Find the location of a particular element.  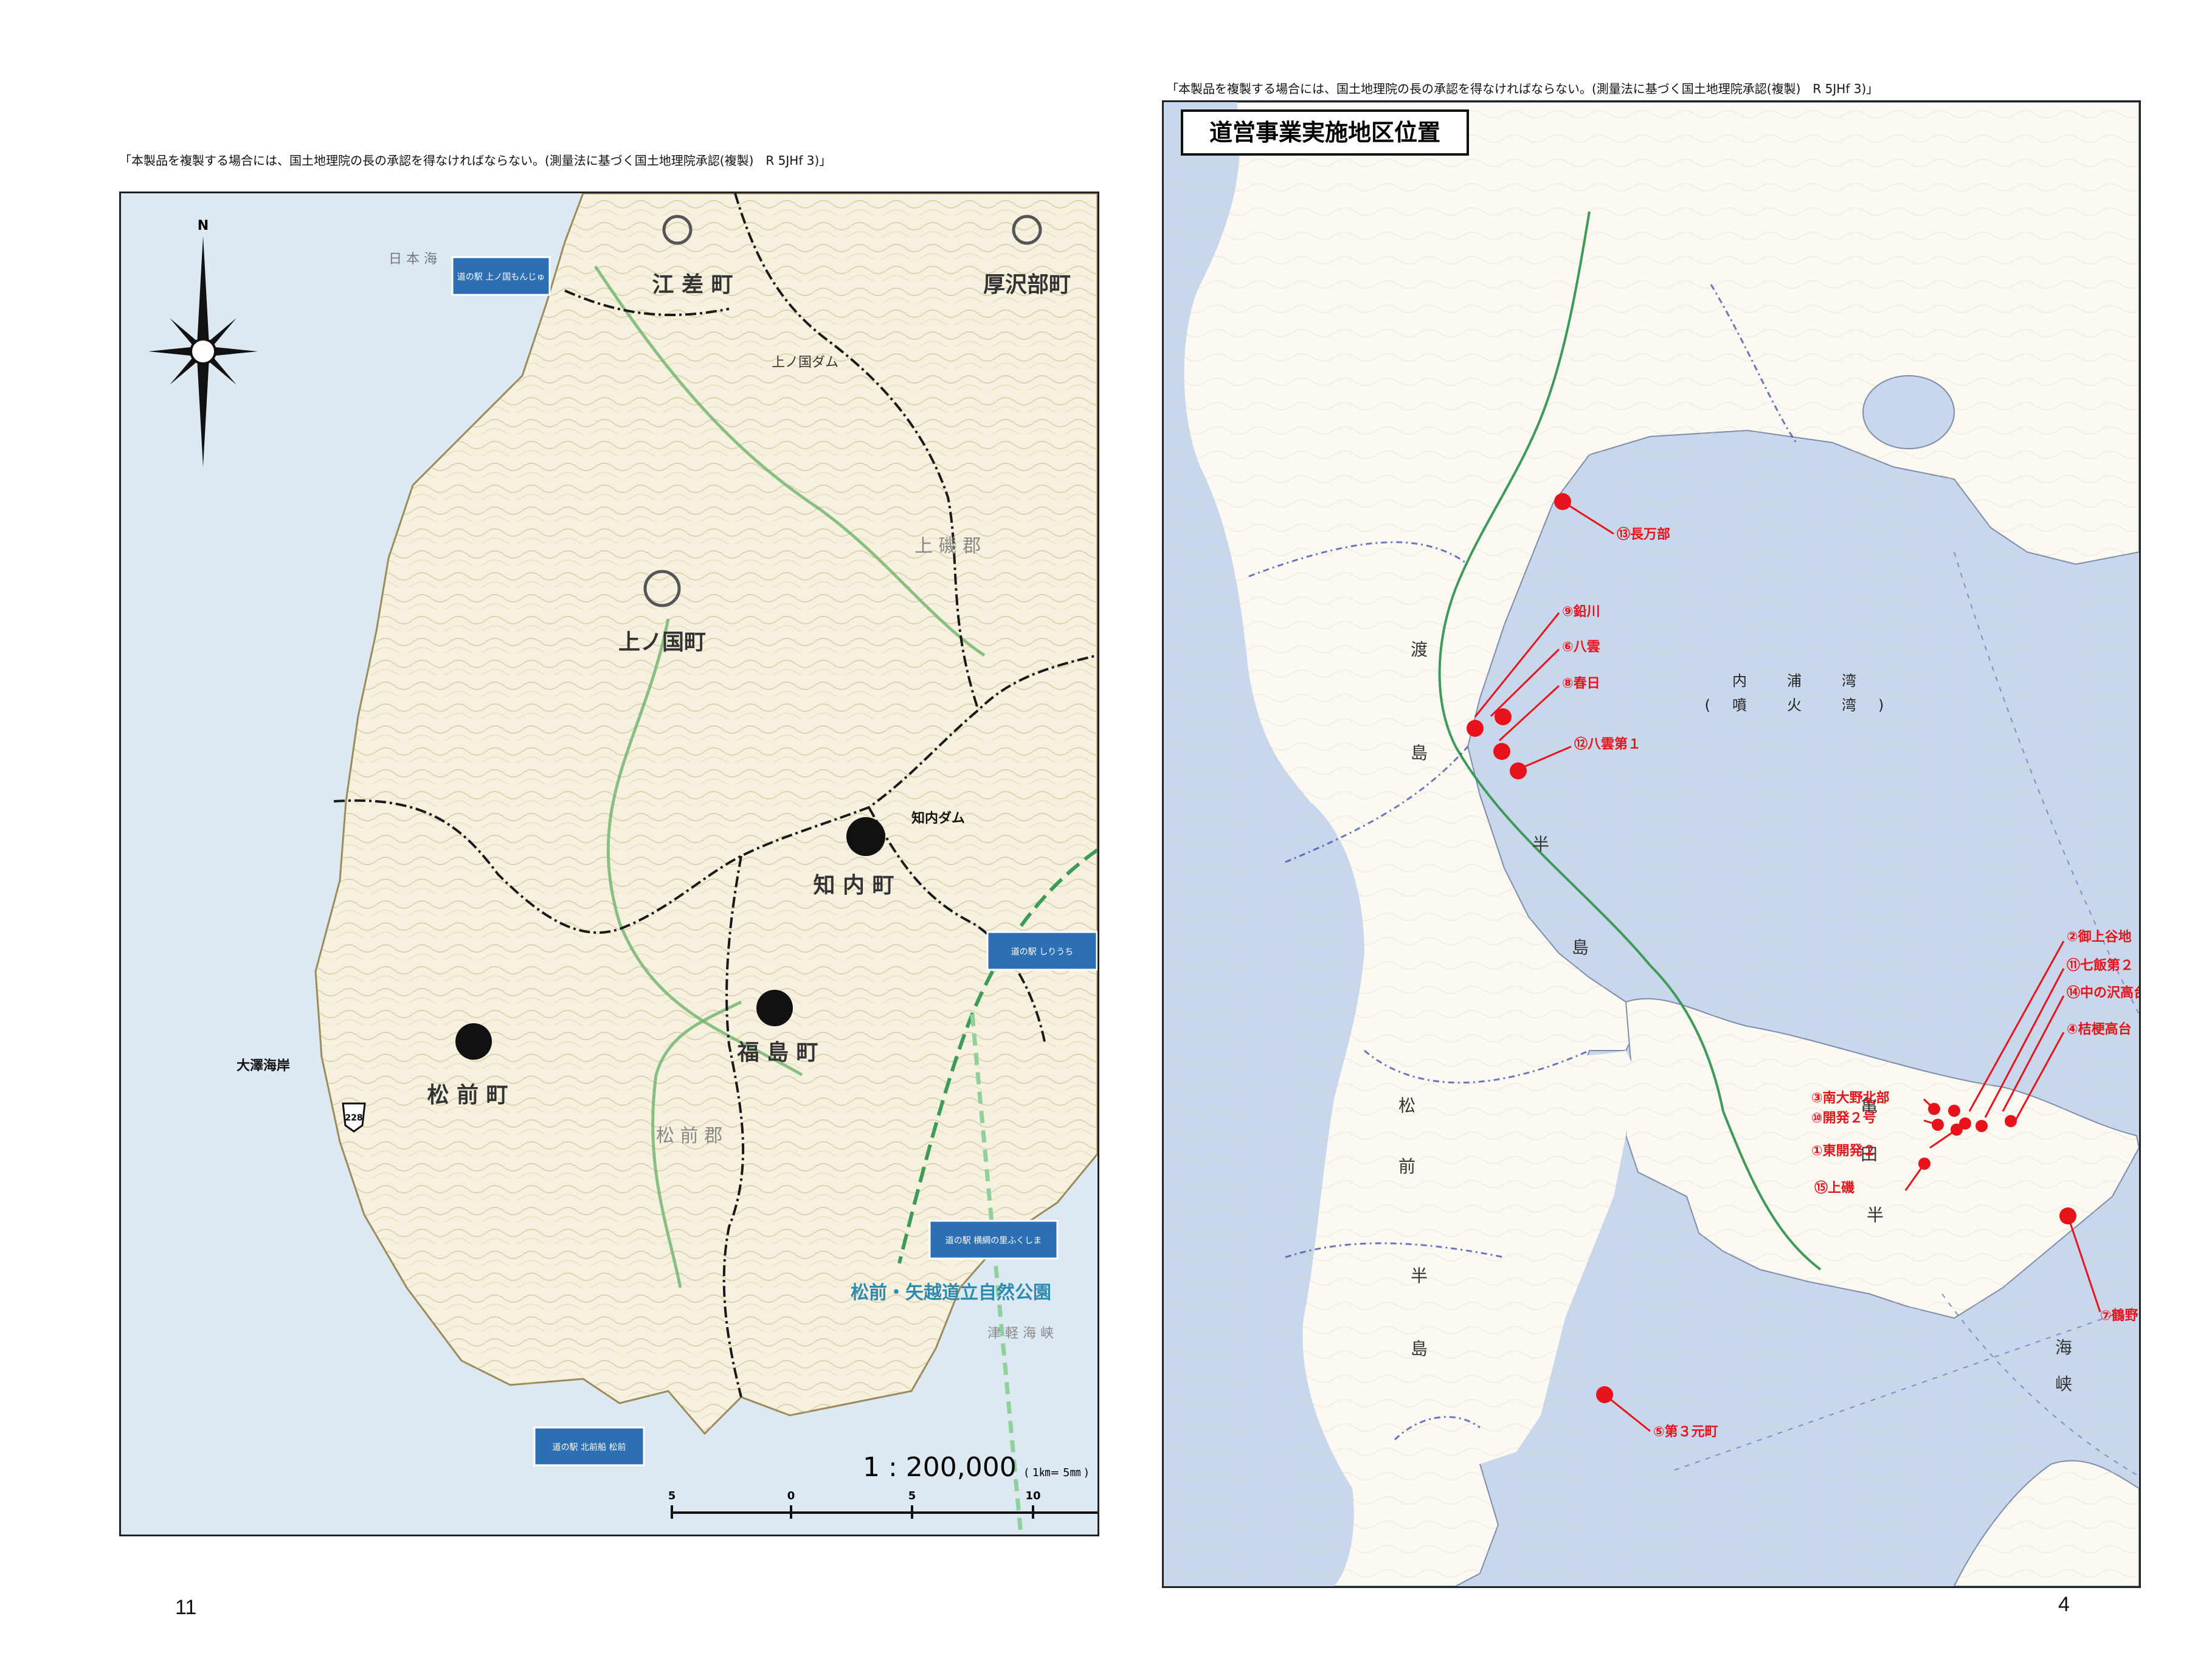

label-dam-shiriuchi: 知内ダム is located at coordinates (938, 818).